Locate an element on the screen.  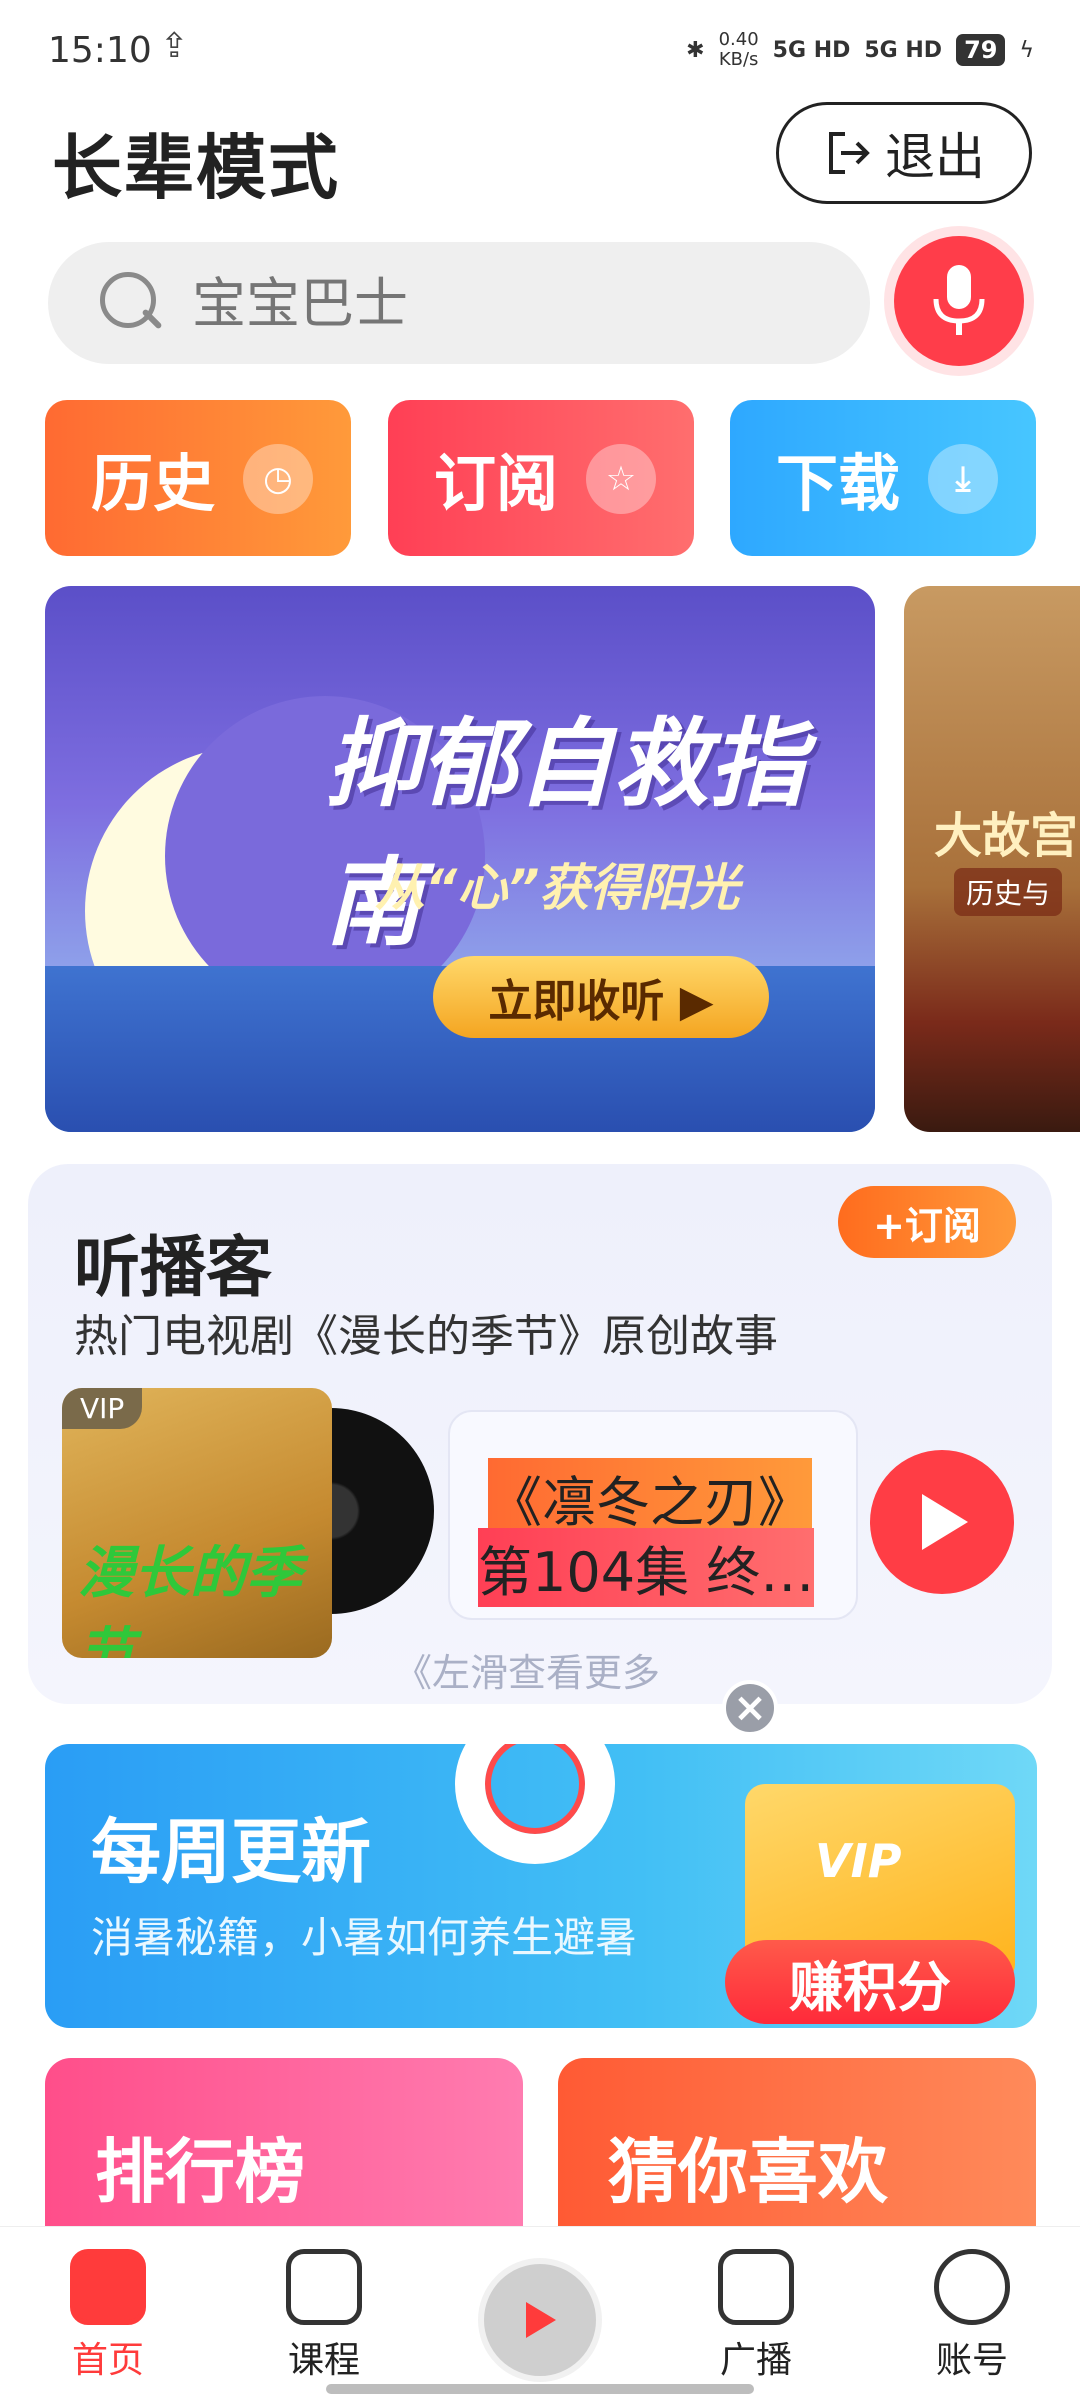
page-title: 长辈模式 is located at coordinates (196, 168).